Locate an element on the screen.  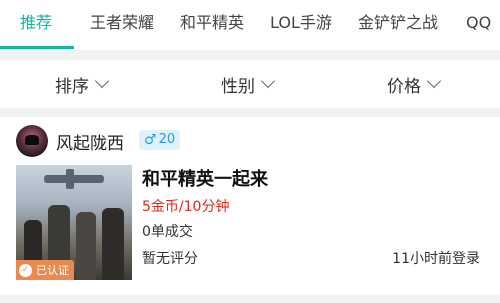
last-login-time: 11小时前登录 is located at coordinates (436, 259).